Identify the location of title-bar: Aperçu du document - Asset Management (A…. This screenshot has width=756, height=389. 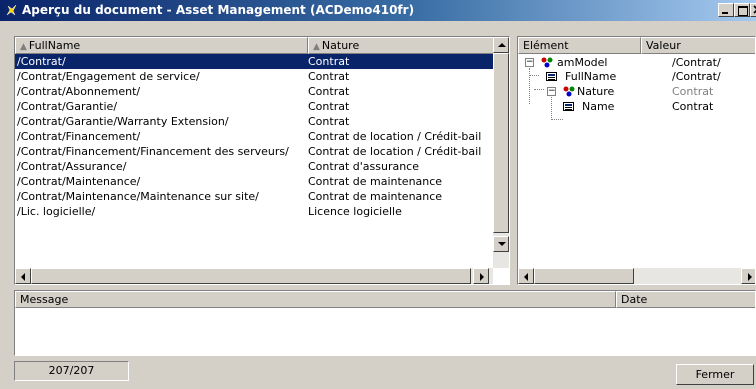
(378, 10).